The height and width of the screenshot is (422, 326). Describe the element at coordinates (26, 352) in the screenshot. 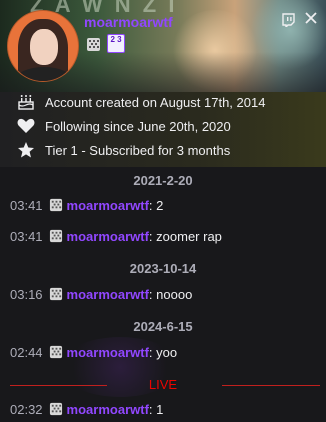

I see `message-time: 02:44` at that location.